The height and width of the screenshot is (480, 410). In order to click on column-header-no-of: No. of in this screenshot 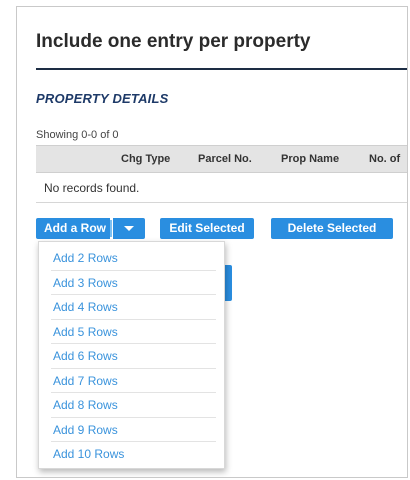, I will do `click(384, 159)`.